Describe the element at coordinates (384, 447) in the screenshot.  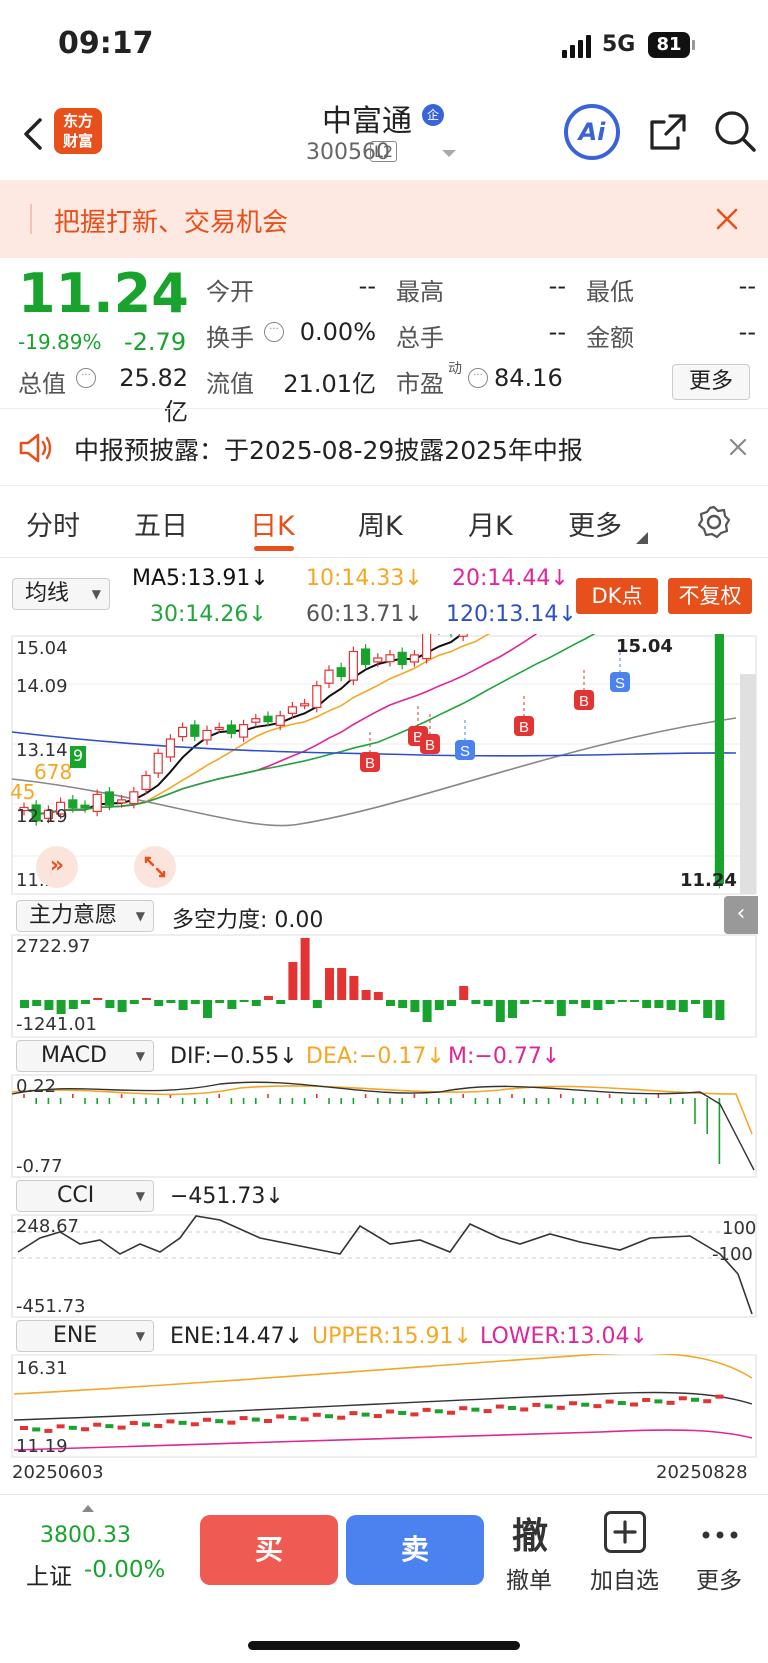
I see `notice-bar: 中报预披露：于2025-08-29披露2025年中报` at that location.